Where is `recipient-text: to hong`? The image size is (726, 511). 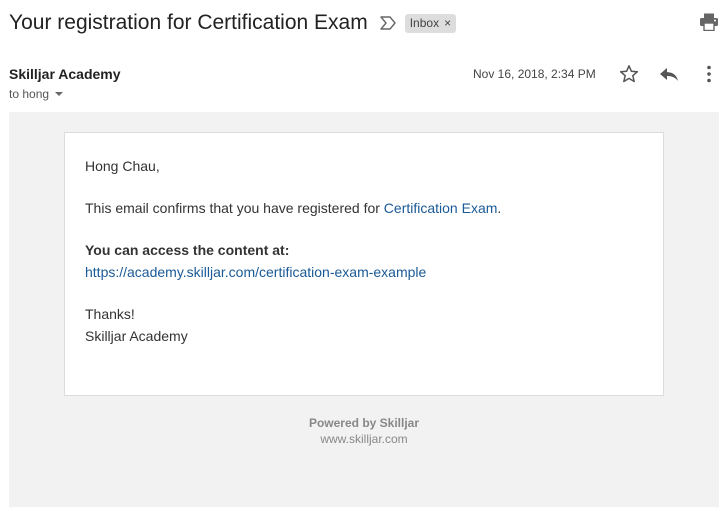 recipient-text: to hong is located at coordinates (29, 94).